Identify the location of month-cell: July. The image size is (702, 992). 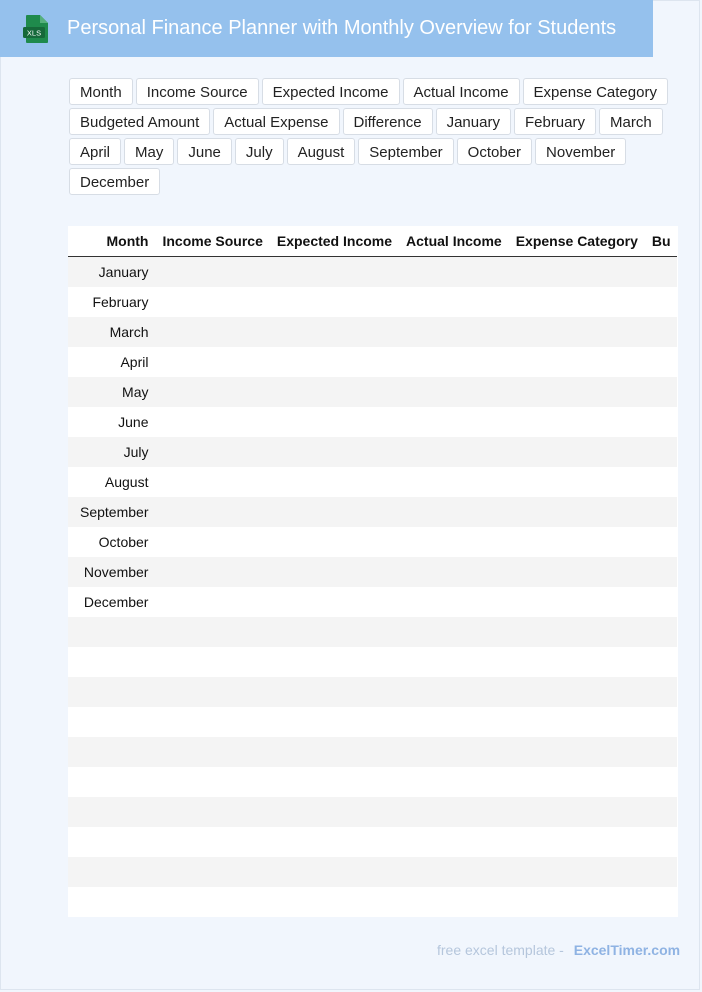
(113, 452).